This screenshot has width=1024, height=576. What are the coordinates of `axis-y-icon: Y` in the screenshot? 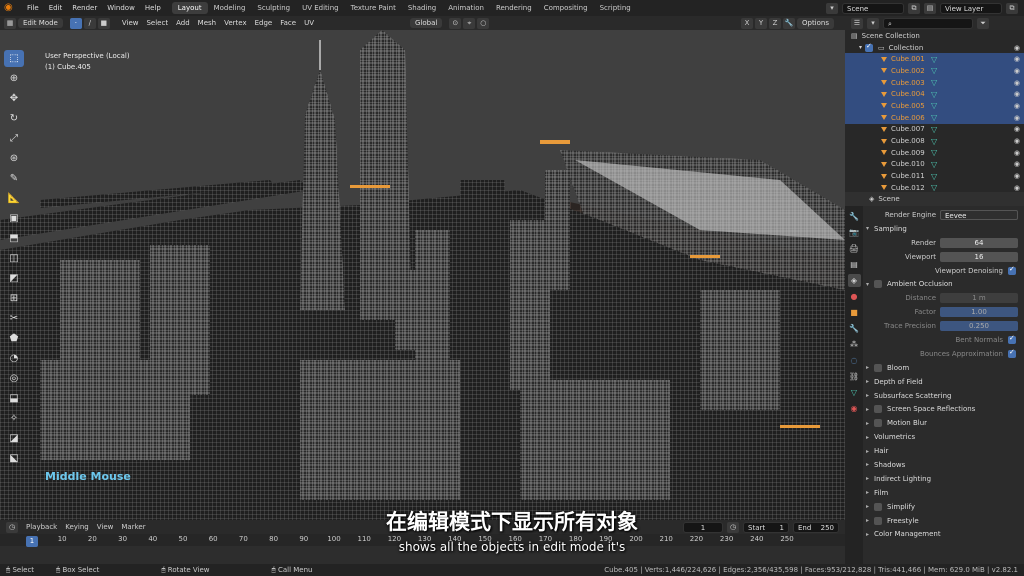 It's located at (760, 23).